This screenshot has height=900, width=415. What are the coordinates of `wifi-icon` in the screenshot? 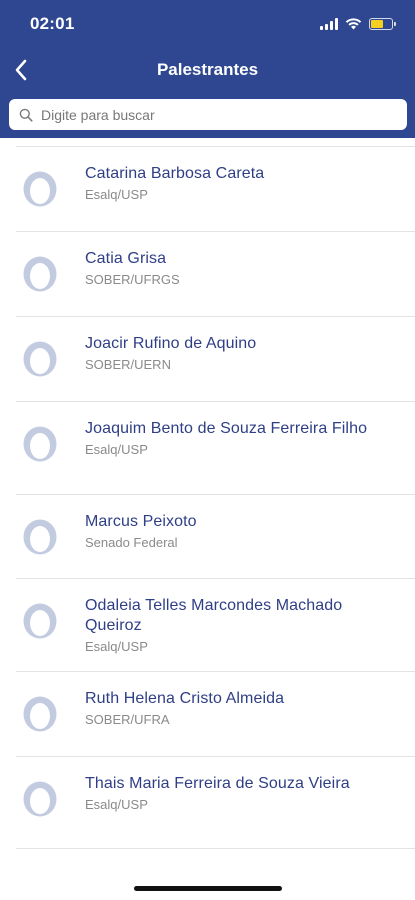 It's located at (353, 24).